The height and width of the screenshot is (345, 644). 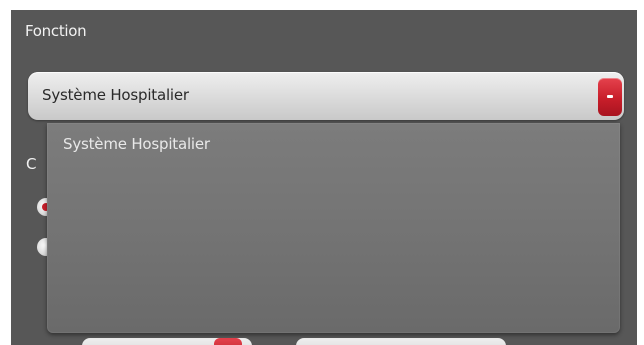 What do you see at coordinates (401, 341) in the screenshot?
I see `bottom-button` at bounding box center [401, 341].